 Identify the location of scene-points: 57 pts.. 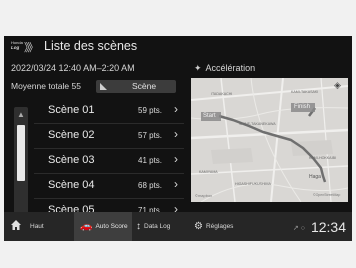
(150, 135).